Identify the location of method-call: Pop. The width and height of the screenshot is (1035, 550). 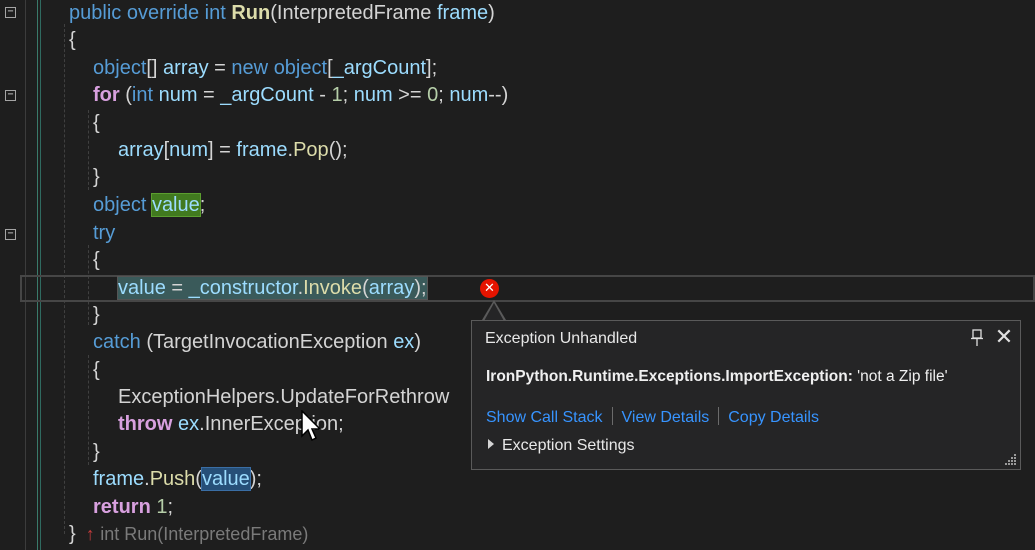
(311, 150).